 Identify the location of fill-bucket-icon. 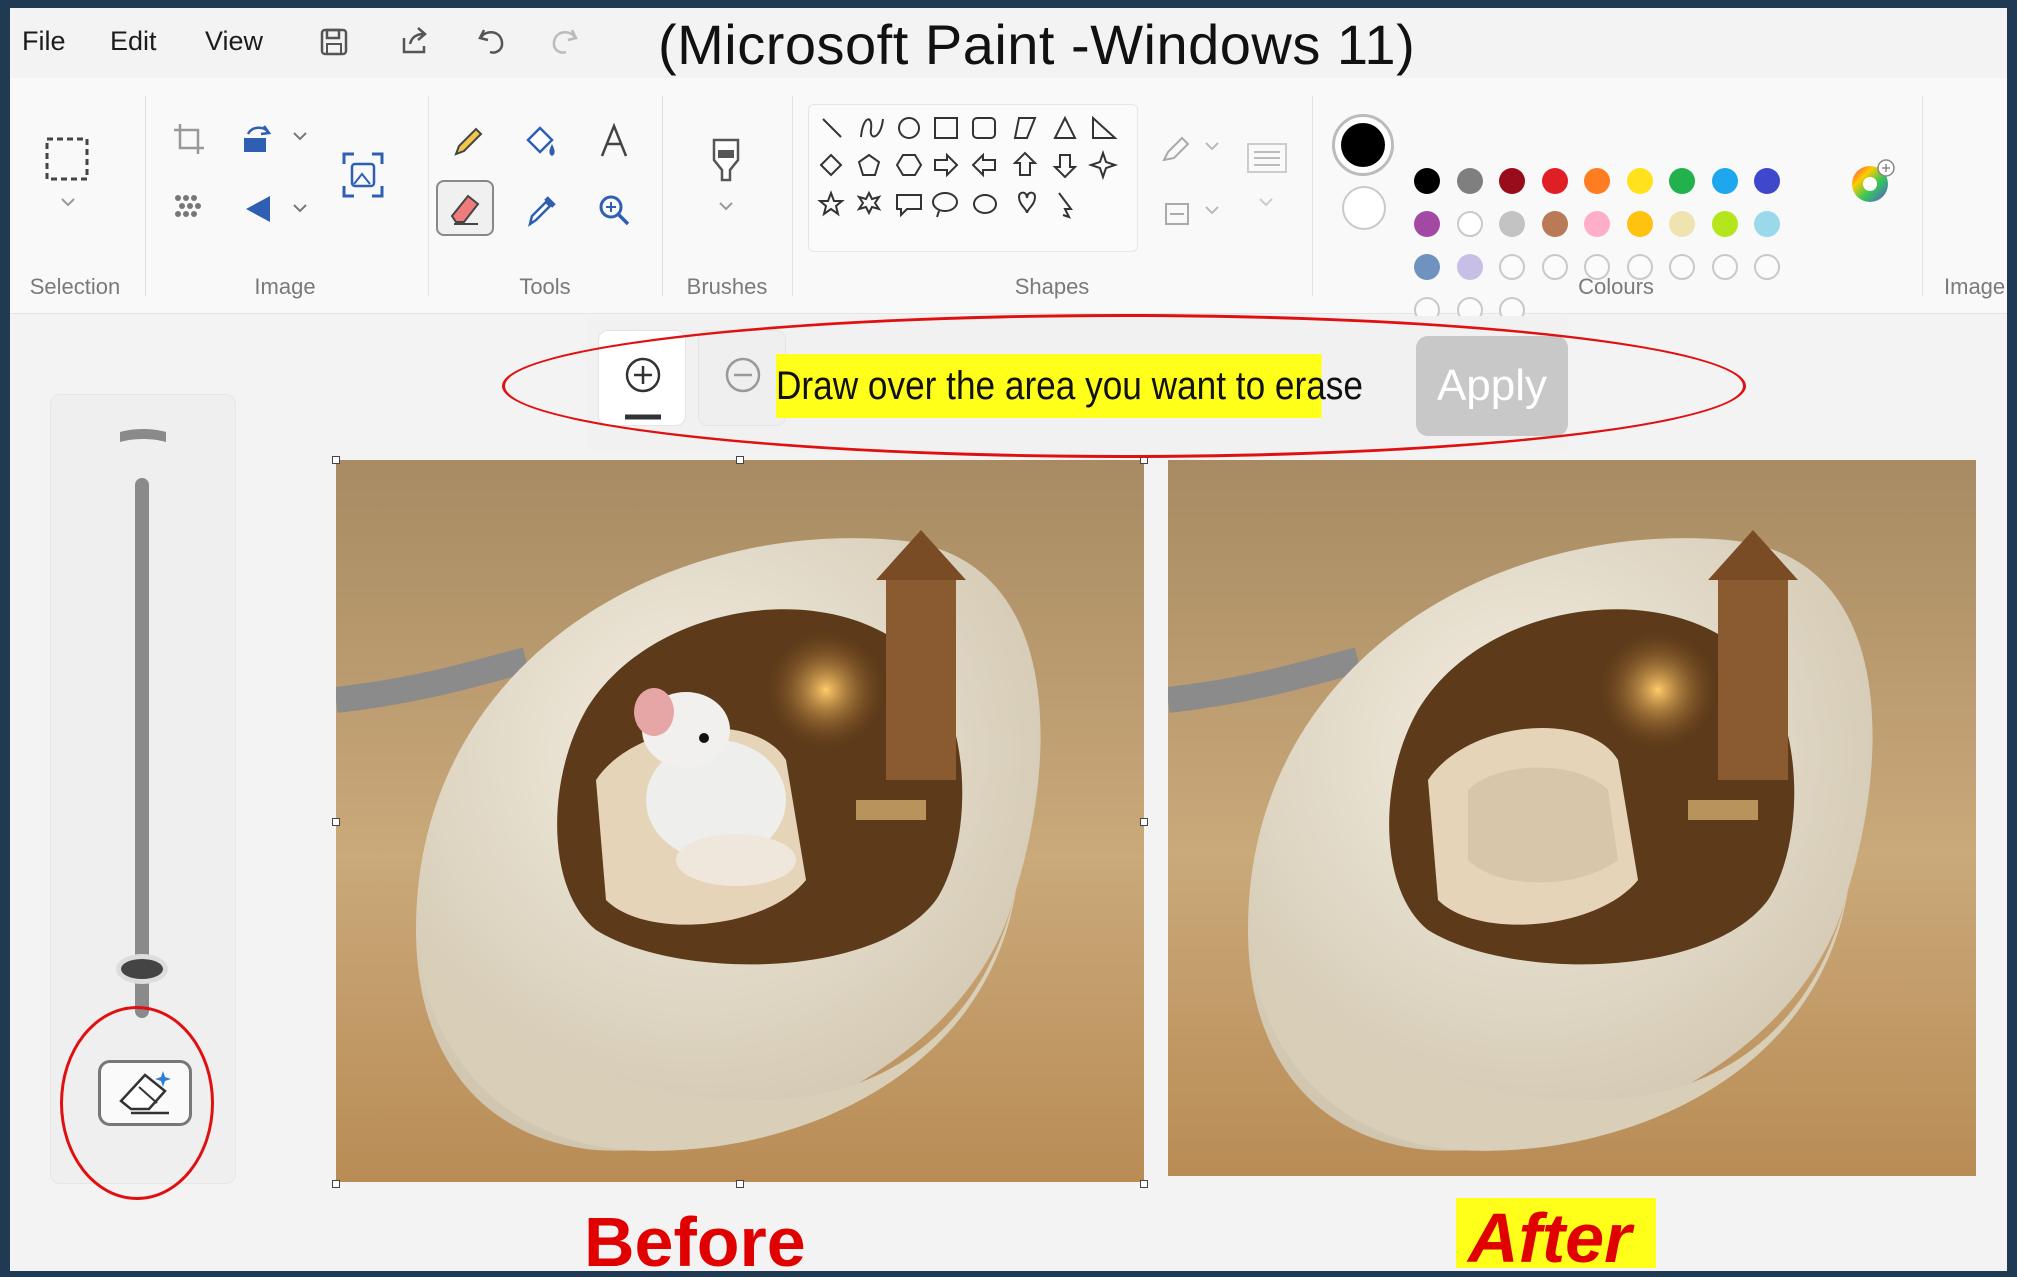
(541, 143).